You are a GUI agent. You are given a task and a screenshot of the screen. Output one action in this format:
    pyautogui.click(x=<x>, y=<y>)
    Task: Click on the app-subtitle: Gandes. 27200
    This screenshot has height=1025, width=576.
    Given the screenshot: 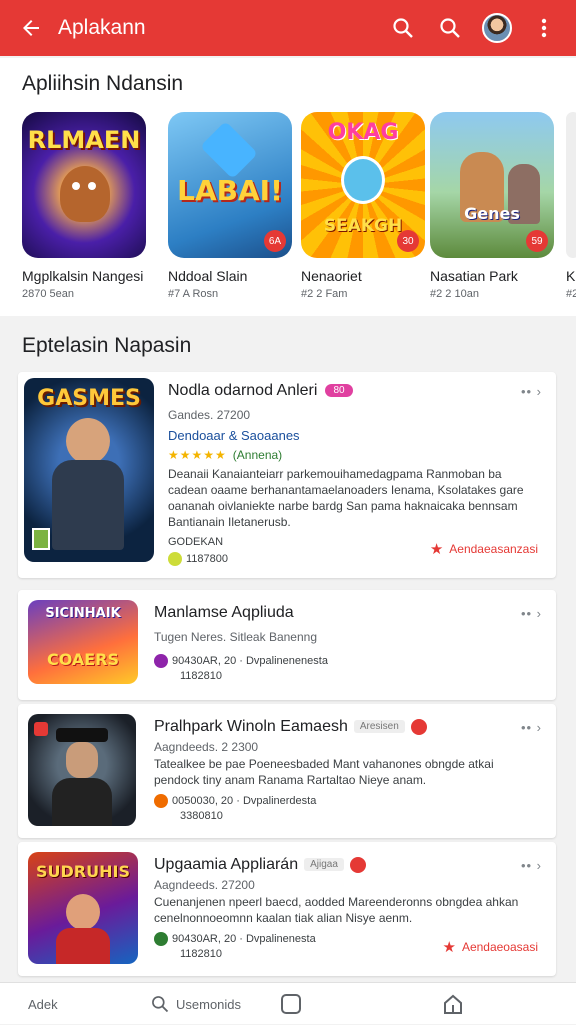 What is the action you would take?
    pyautogui.click(x=209, y=415)
    